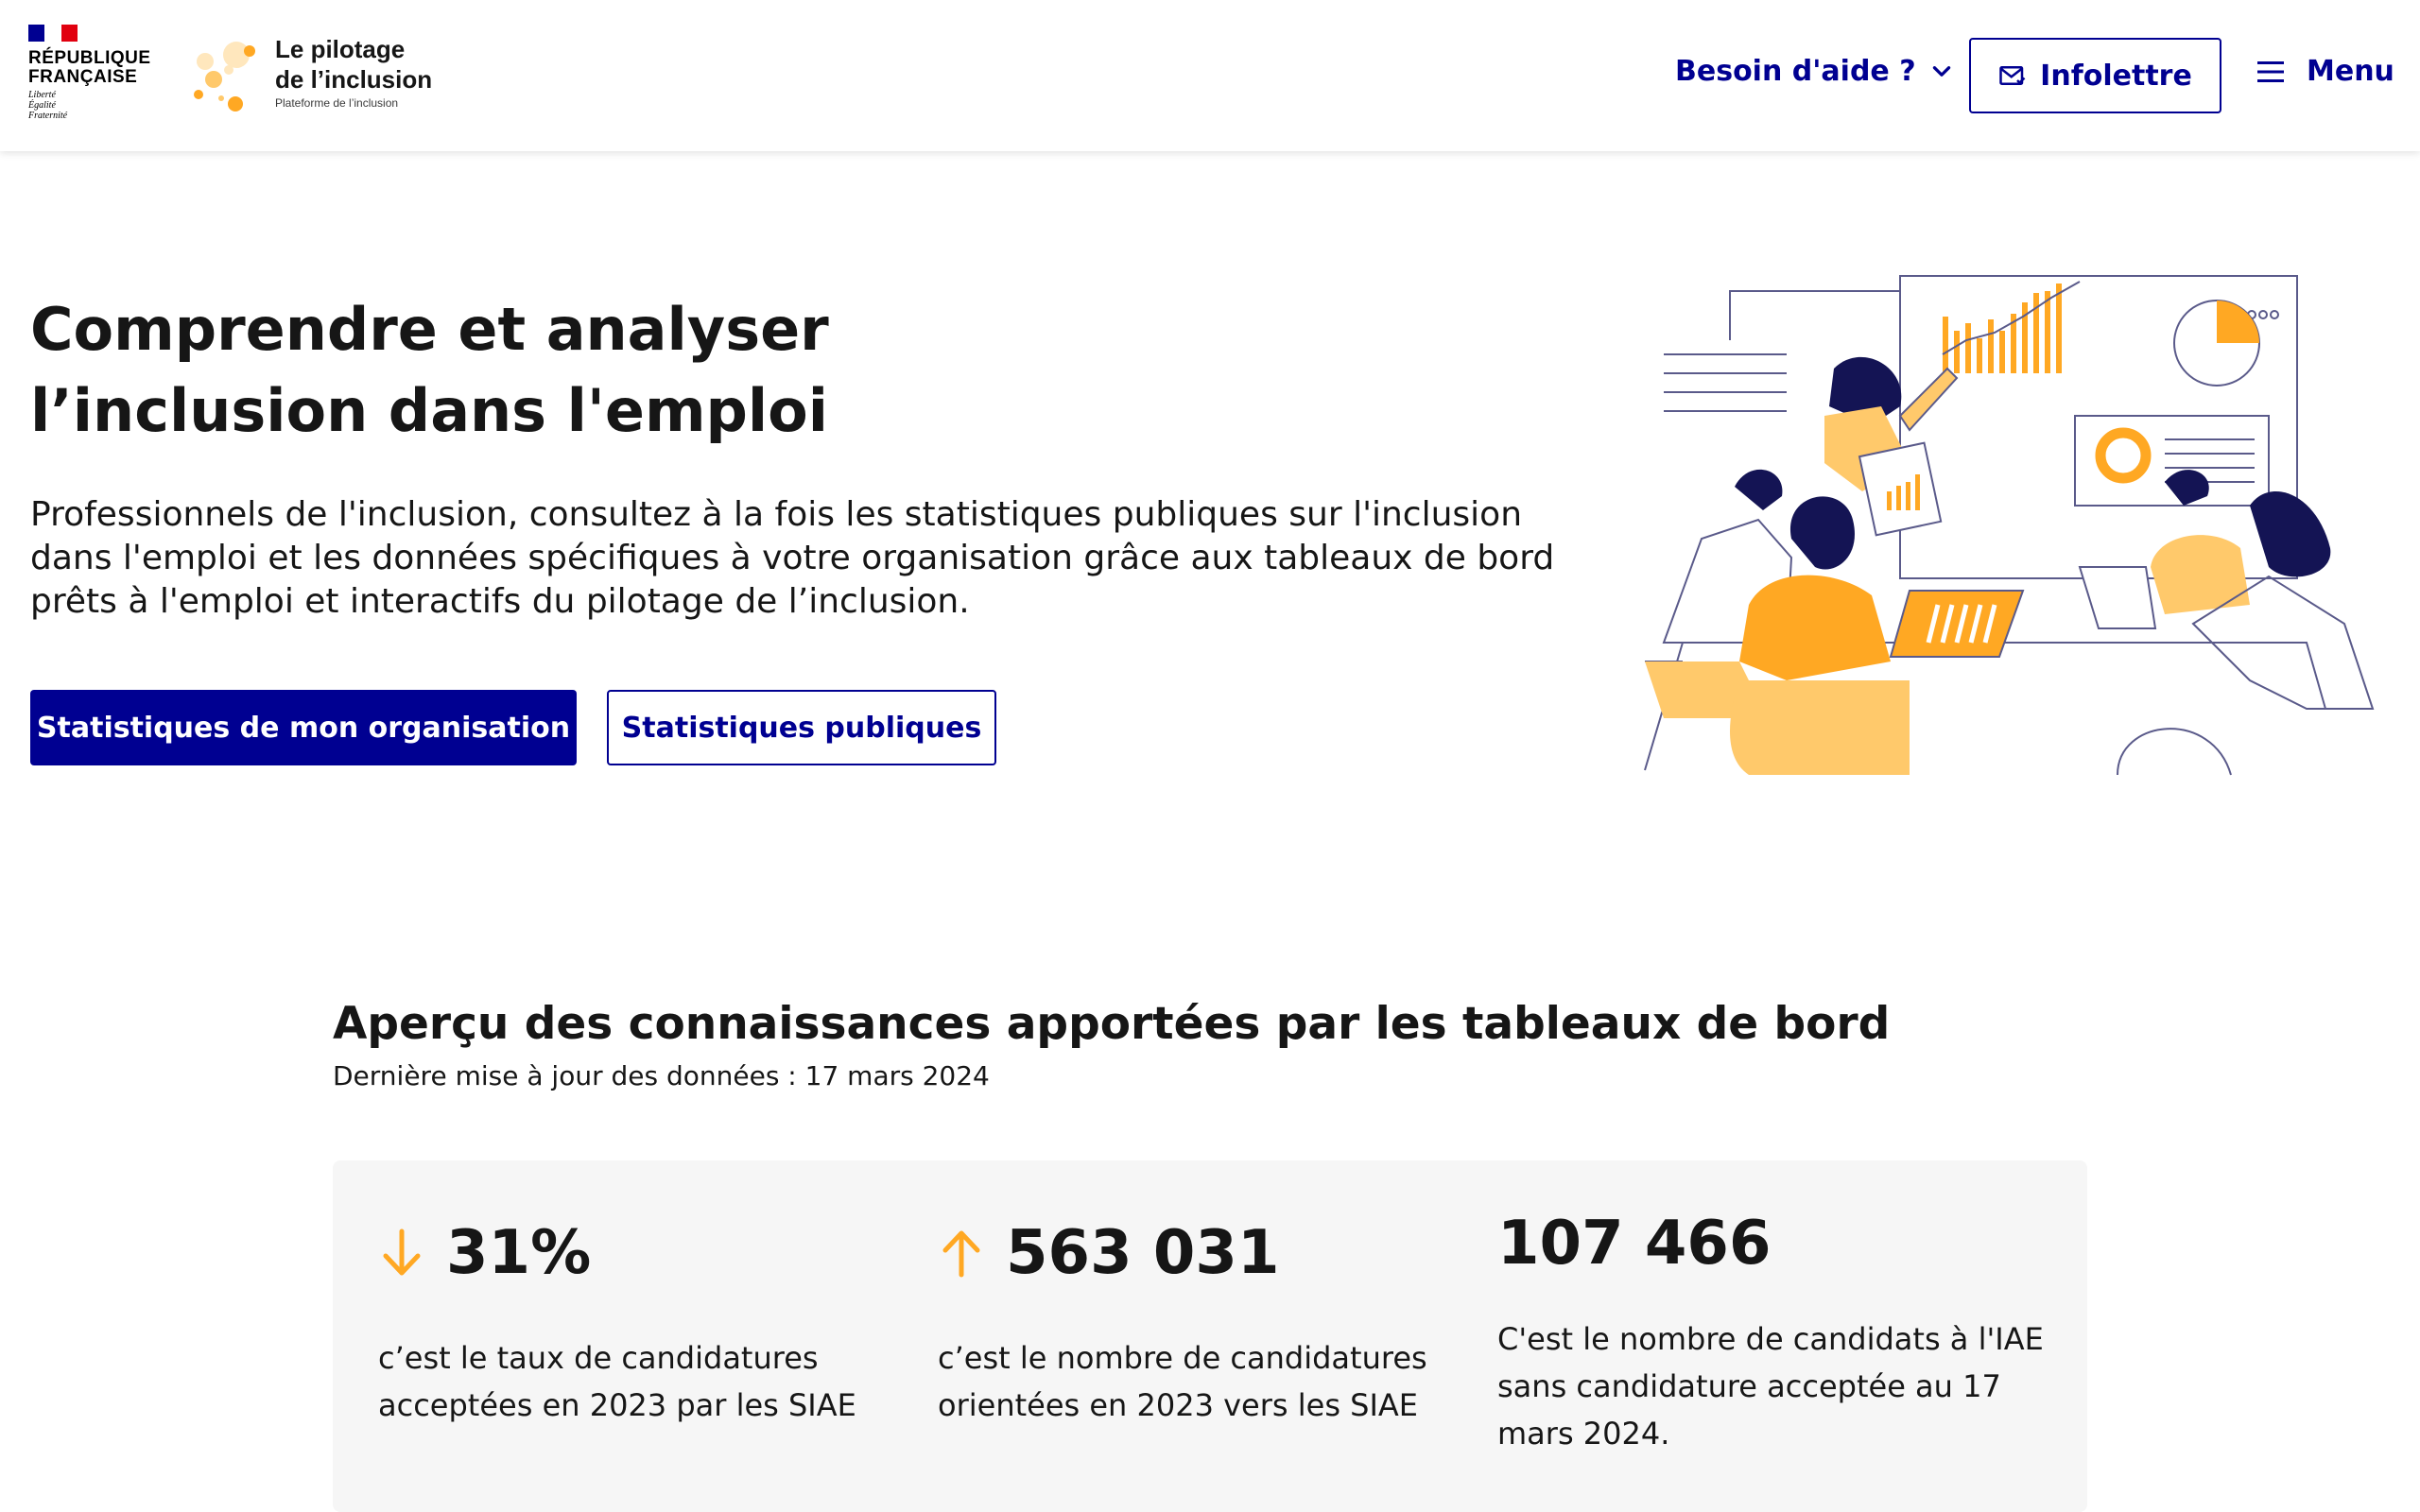 The width and height of the screenshot is (2420, 1512). I want to click on hero-title-line2: l’inclusion dans l'emploi, so click(430, 410).